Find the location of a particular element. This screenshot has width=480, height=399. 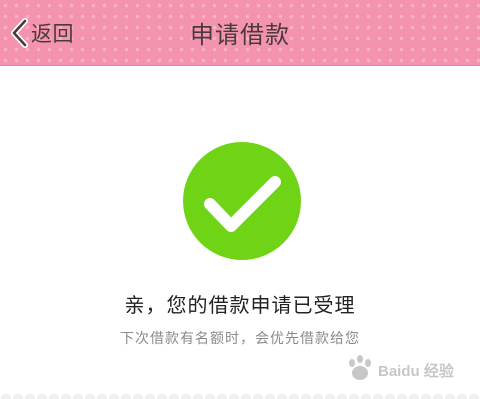

svg-text: Baidu 经验 is located at coordinates (416, 371).